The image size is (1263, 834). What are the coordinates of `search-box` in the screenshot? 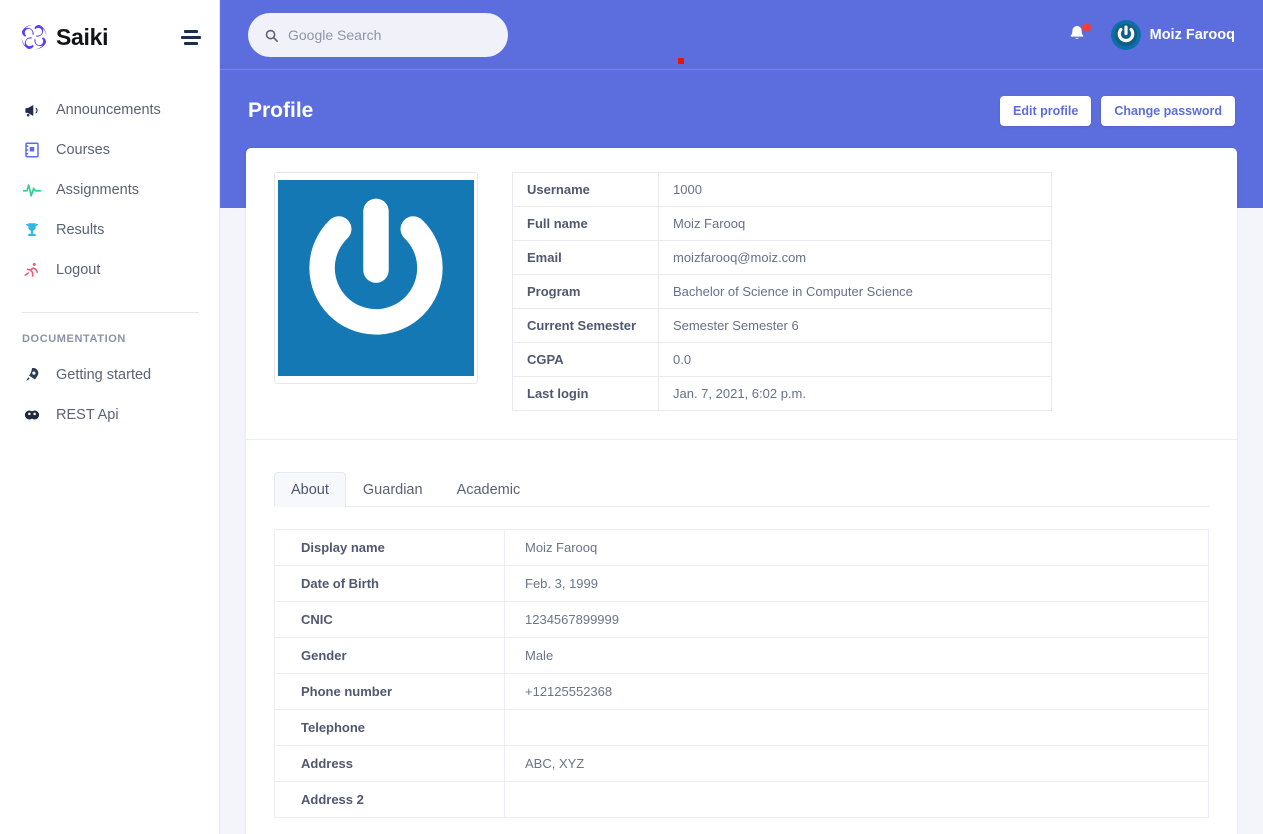 It's located at (378, 35).